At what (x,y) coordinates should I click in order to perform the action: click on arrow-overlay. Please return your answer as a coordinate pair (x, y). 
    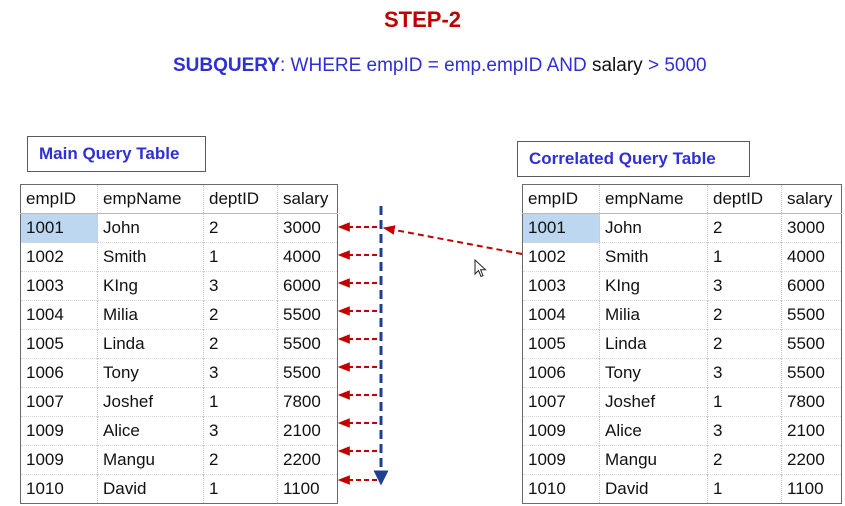
    Looking at the image, I should click on (430, 346).